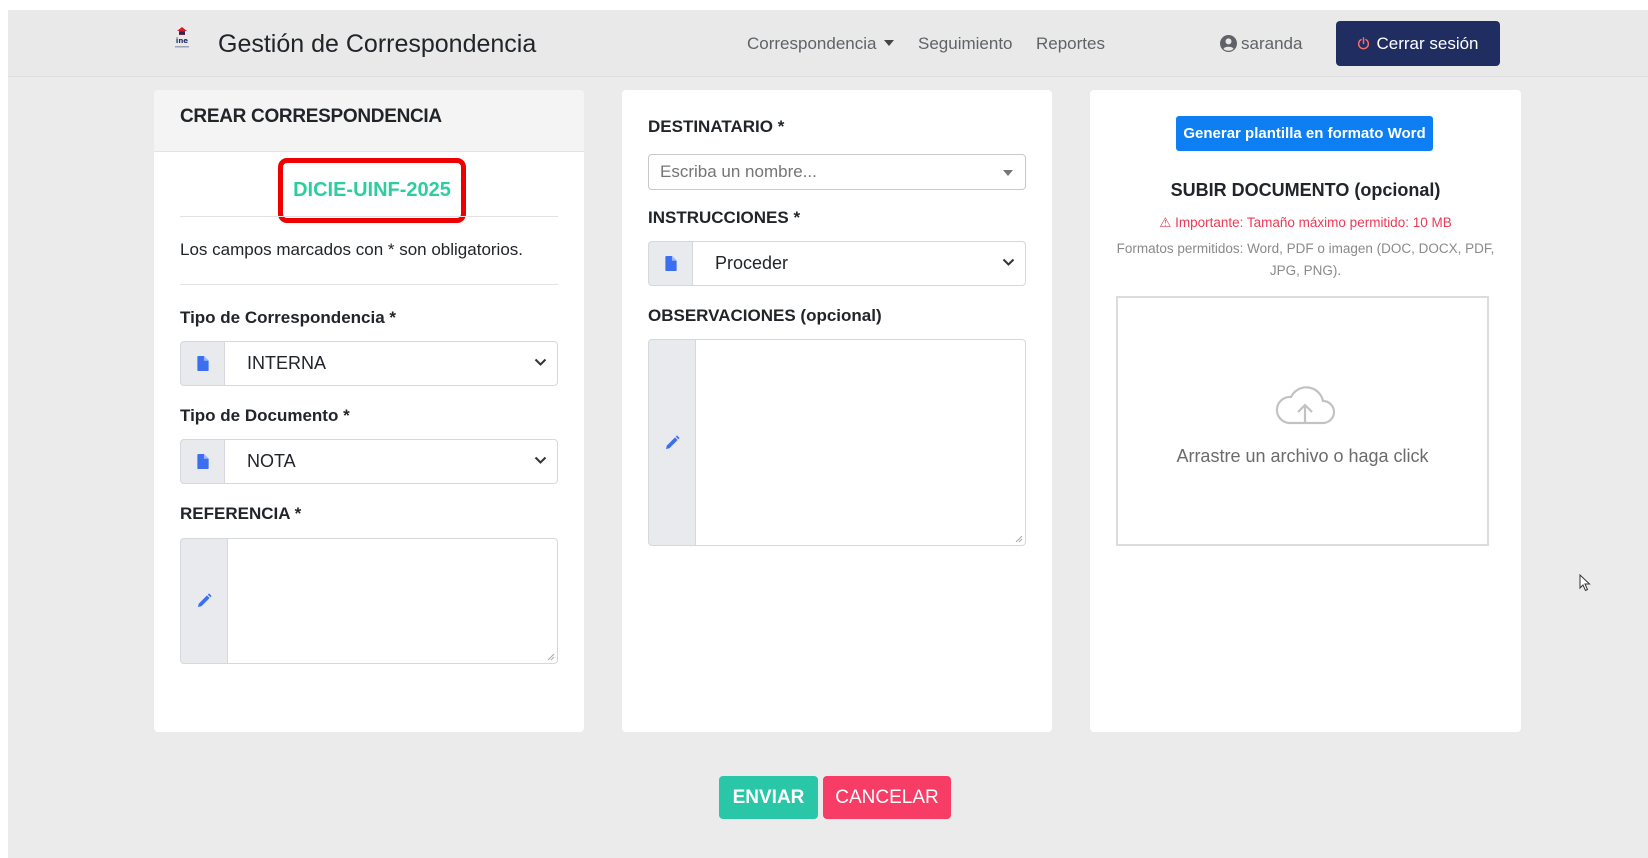 The image size is (1648, 858). Describe the element at coordinates (265, 415) in the screenshot. I see `tipo-documento-label: Tipo de Documento *` at that location.